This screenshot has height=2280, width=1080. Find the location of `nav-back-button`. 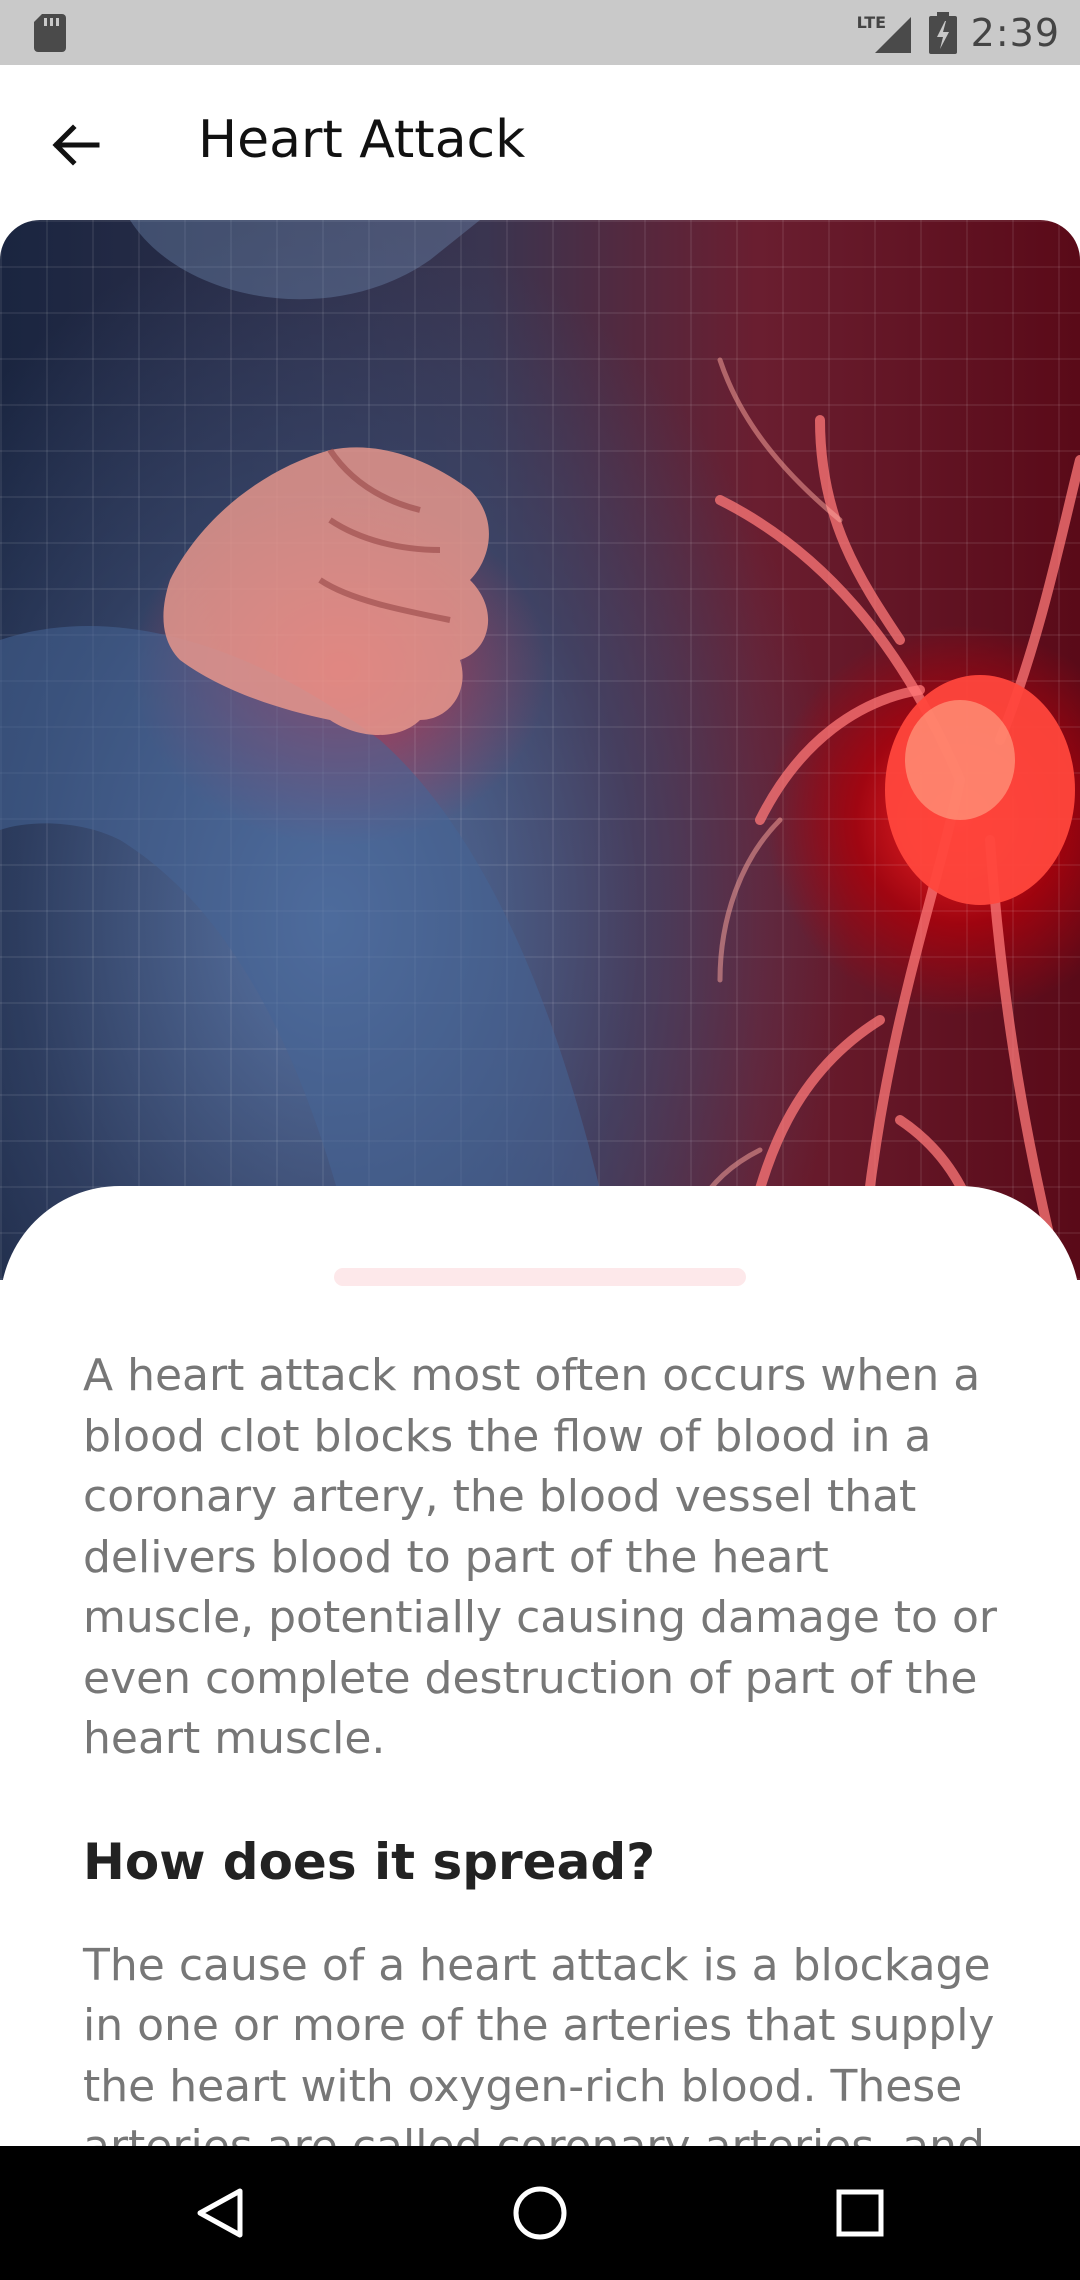

nav-back-button is located at coordinates (220, 2213).